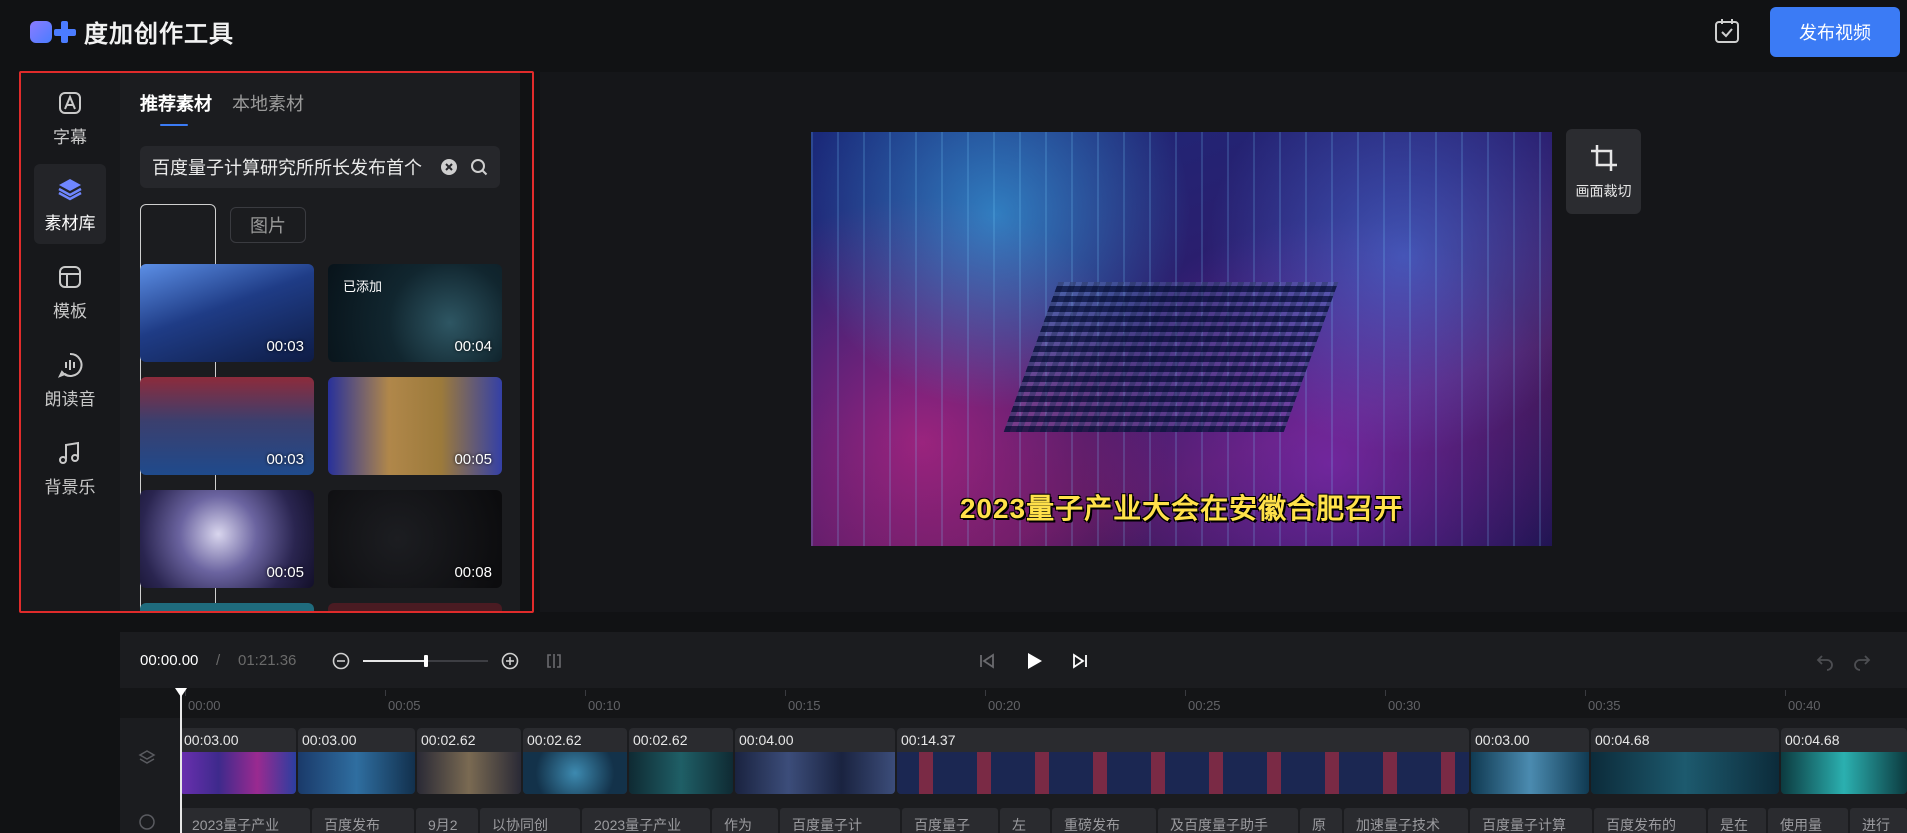 This screenshot has width=1907, height=833. I want to click on text-track-icon, so click(147, 822).